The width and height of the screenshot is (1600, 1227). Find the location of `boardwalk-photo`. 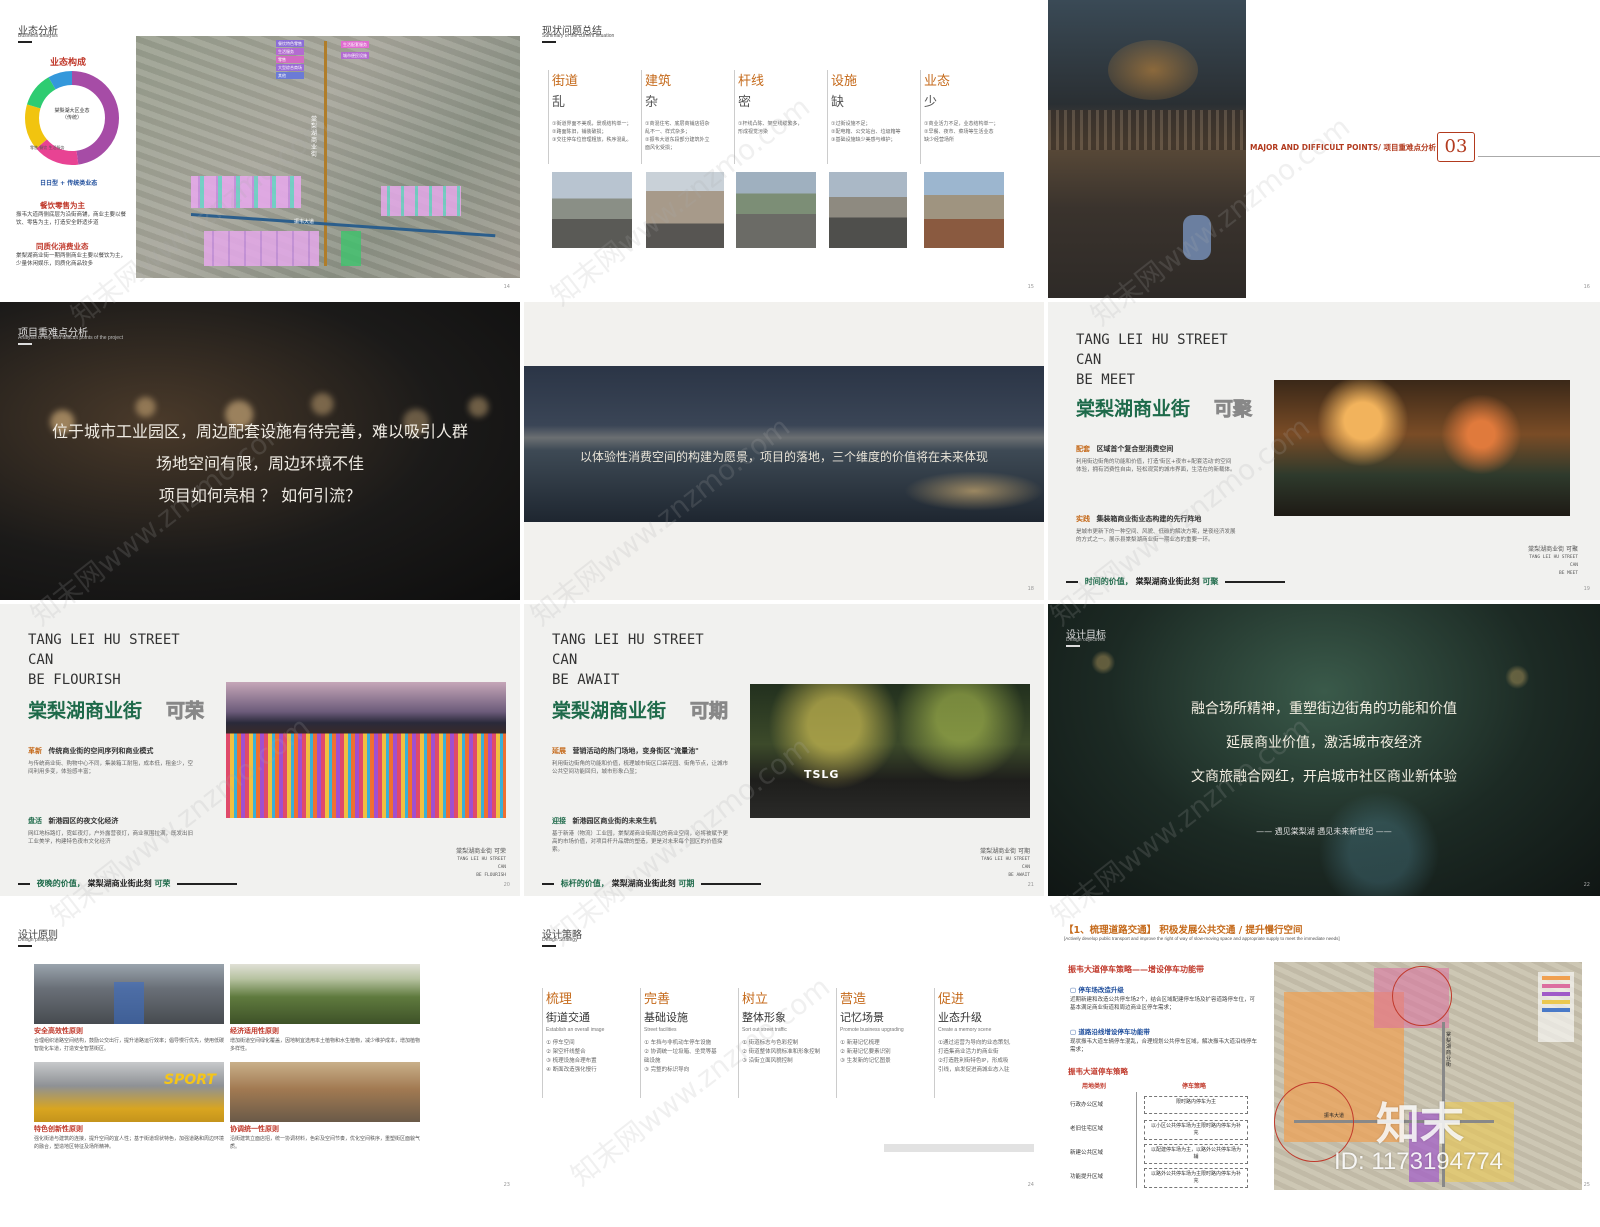

boardwalk-photo is located at coordinates (1147, 149).